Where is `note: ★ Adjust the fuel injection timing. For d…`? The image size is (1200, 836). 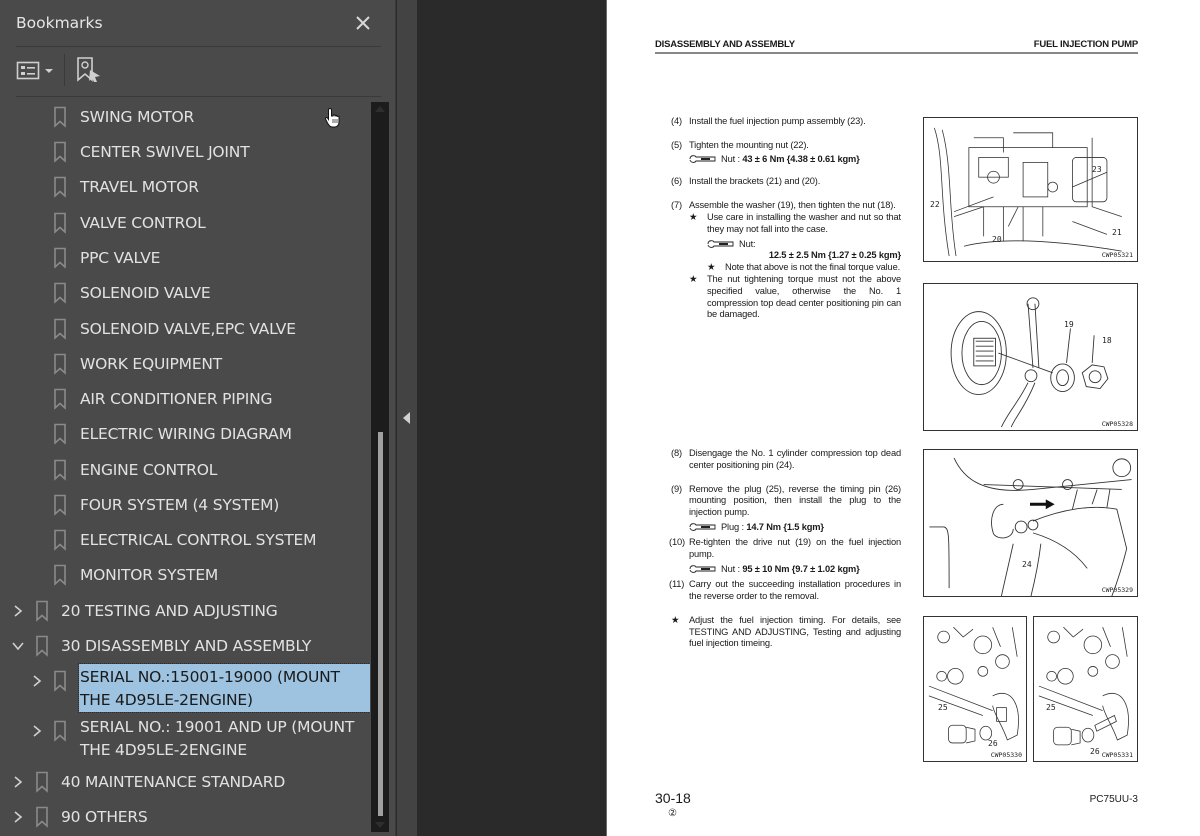 note: ★ Adjust the fuel injection timing. For d… is located at coordinates (786, 631).